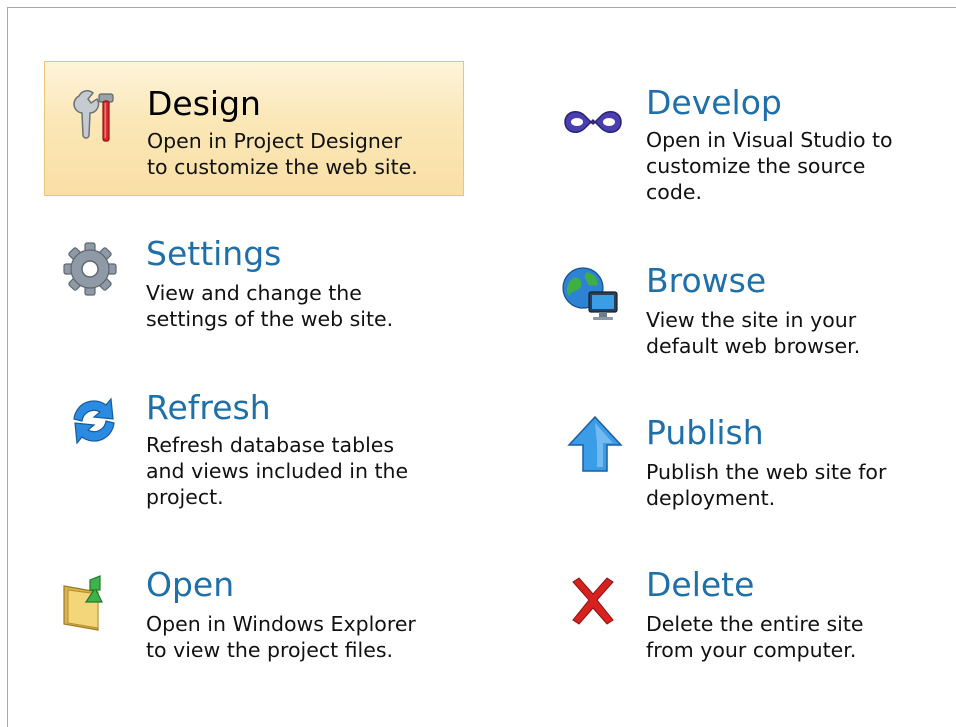  Describe the element at coordinates (94, 421) in the screenshot. I see `refresh-icon` at that location.